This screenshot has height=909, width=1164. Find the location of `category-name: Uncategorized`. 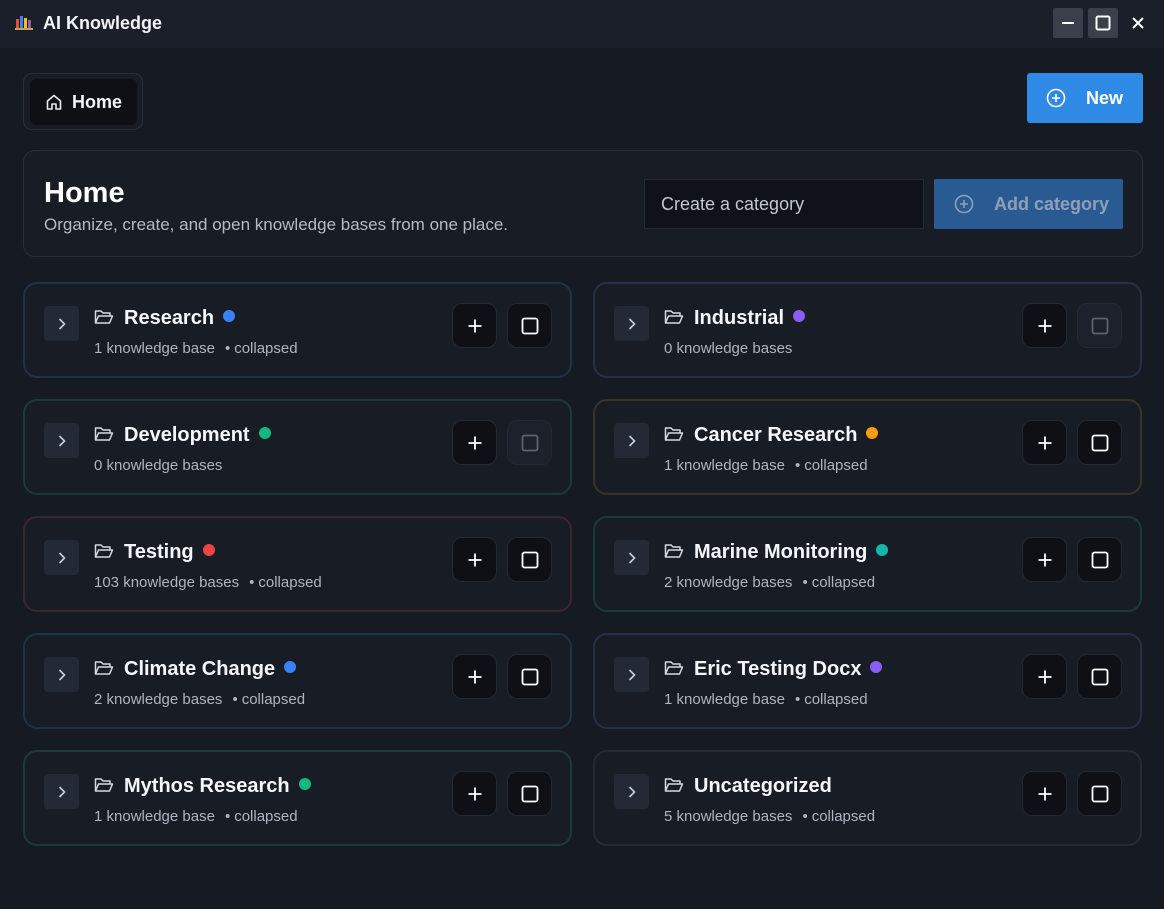

category-name: Uncategorized is located at coordinates (763, 786).